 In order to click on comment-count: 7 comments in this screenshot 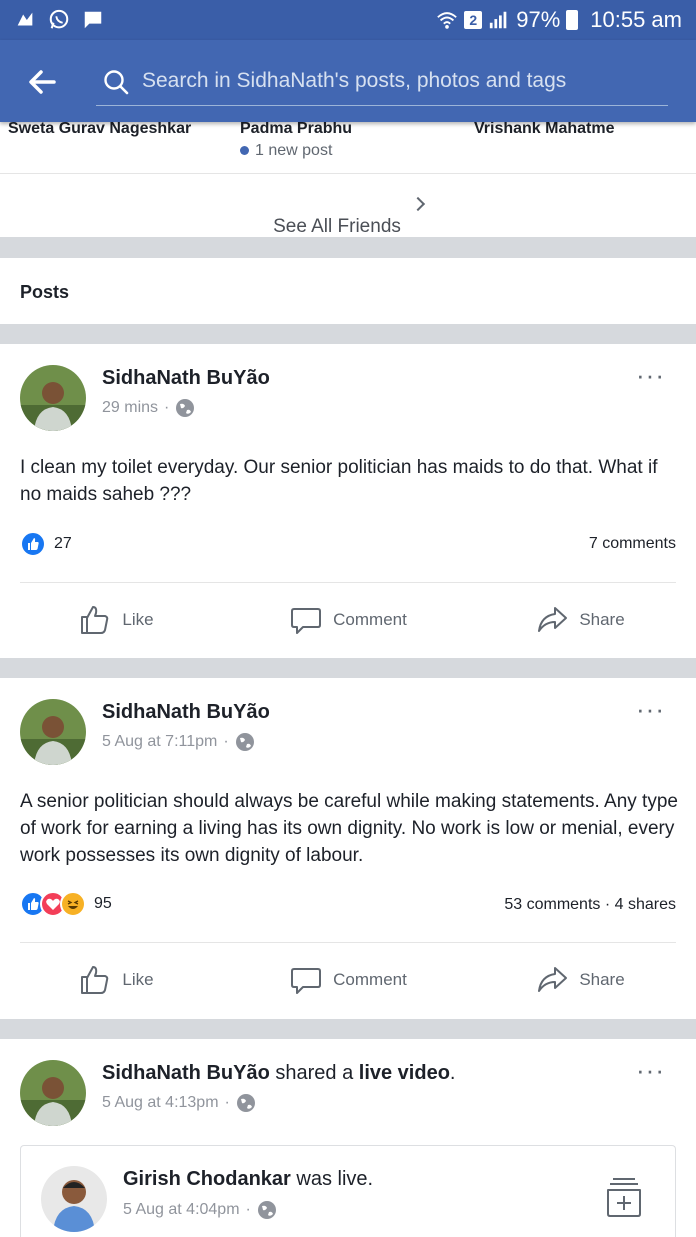, I will do `click(632, 544)`.